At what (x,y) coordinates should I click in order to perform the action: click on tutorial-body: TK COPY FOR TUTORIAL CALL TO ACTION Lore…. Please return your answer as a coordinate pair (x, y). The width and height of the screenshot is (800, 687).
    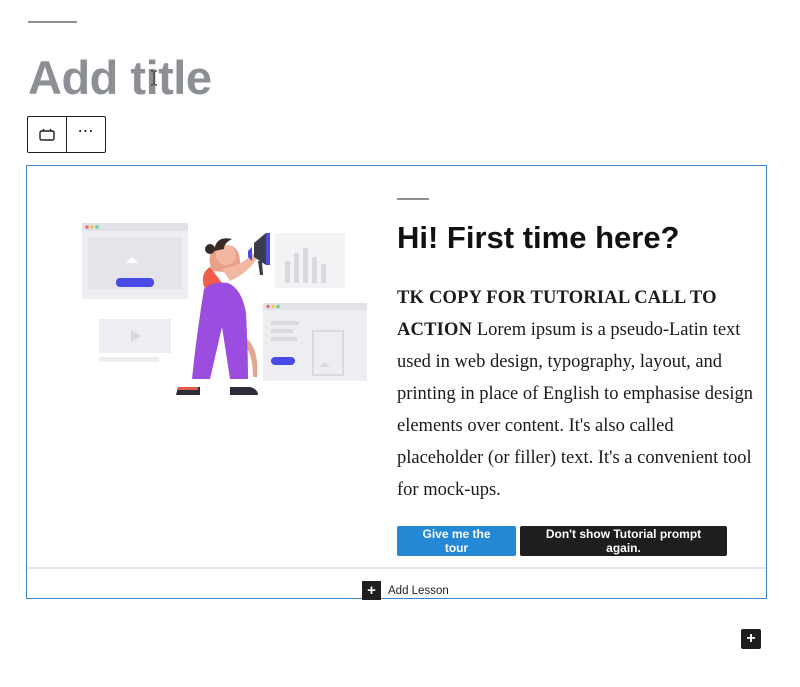
    Looking at the image, I should click on (577, 394).